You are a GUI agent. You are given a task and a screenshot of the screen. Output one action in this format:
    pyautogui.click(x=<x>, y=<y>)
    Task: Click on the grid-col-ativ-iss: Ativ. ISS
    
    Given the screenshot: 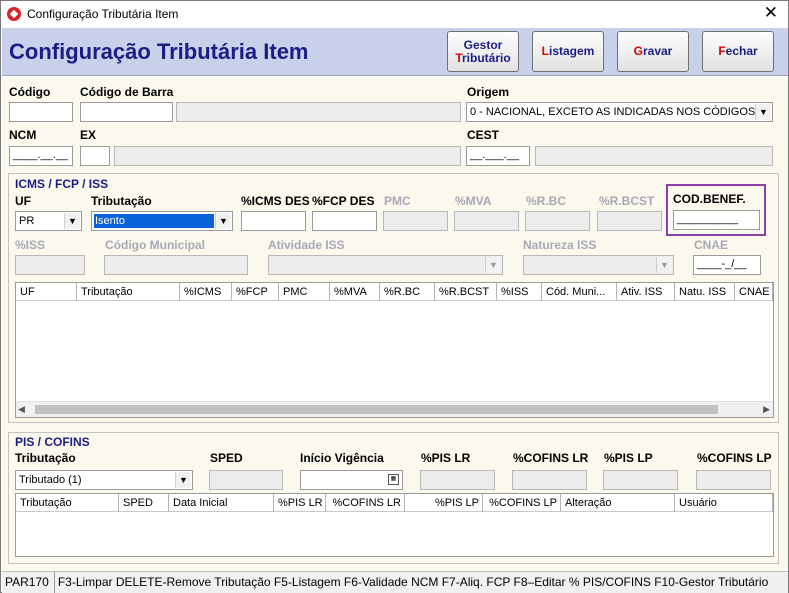 What is the action you would take?
    pyautogui.click(x=646, y=292)
    